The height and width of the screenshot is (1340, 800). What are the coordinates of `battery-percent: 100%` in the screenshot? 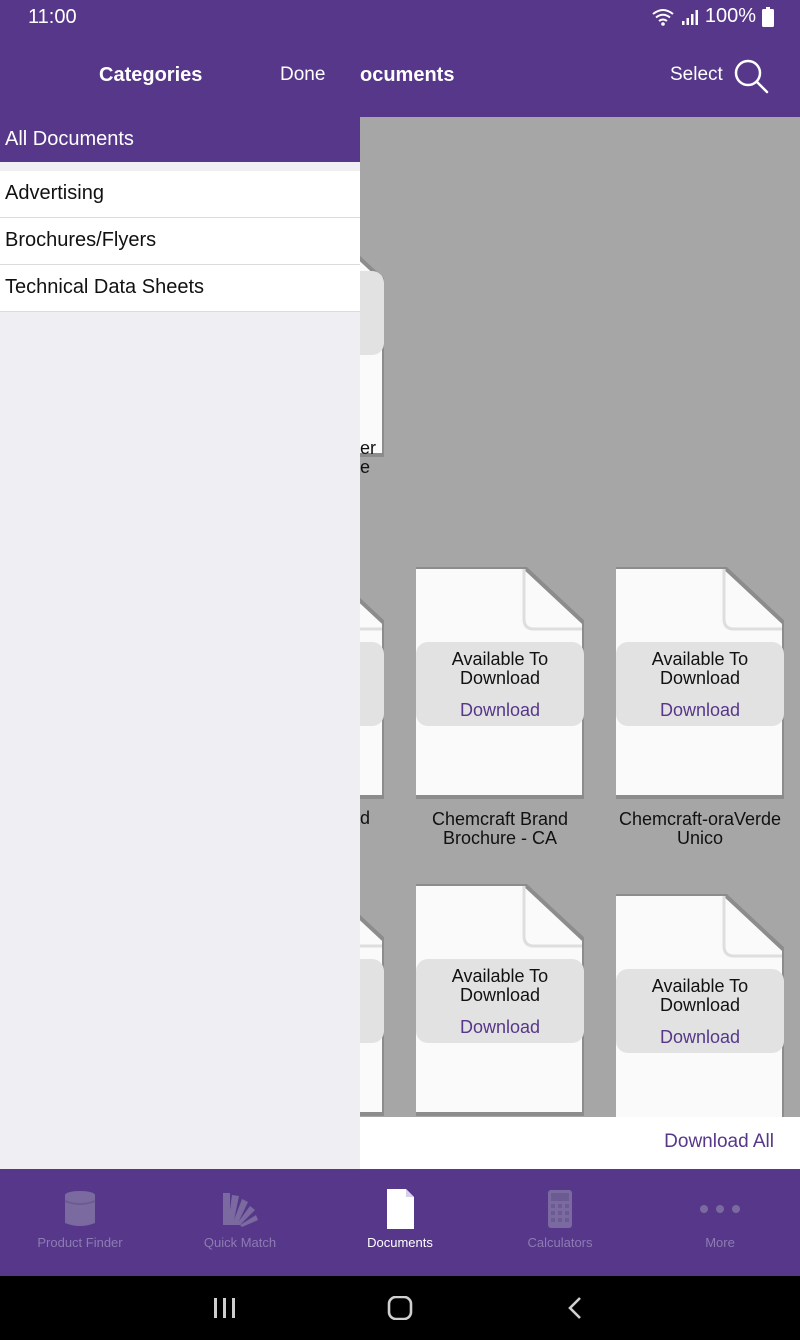 It's located at (730, 16).